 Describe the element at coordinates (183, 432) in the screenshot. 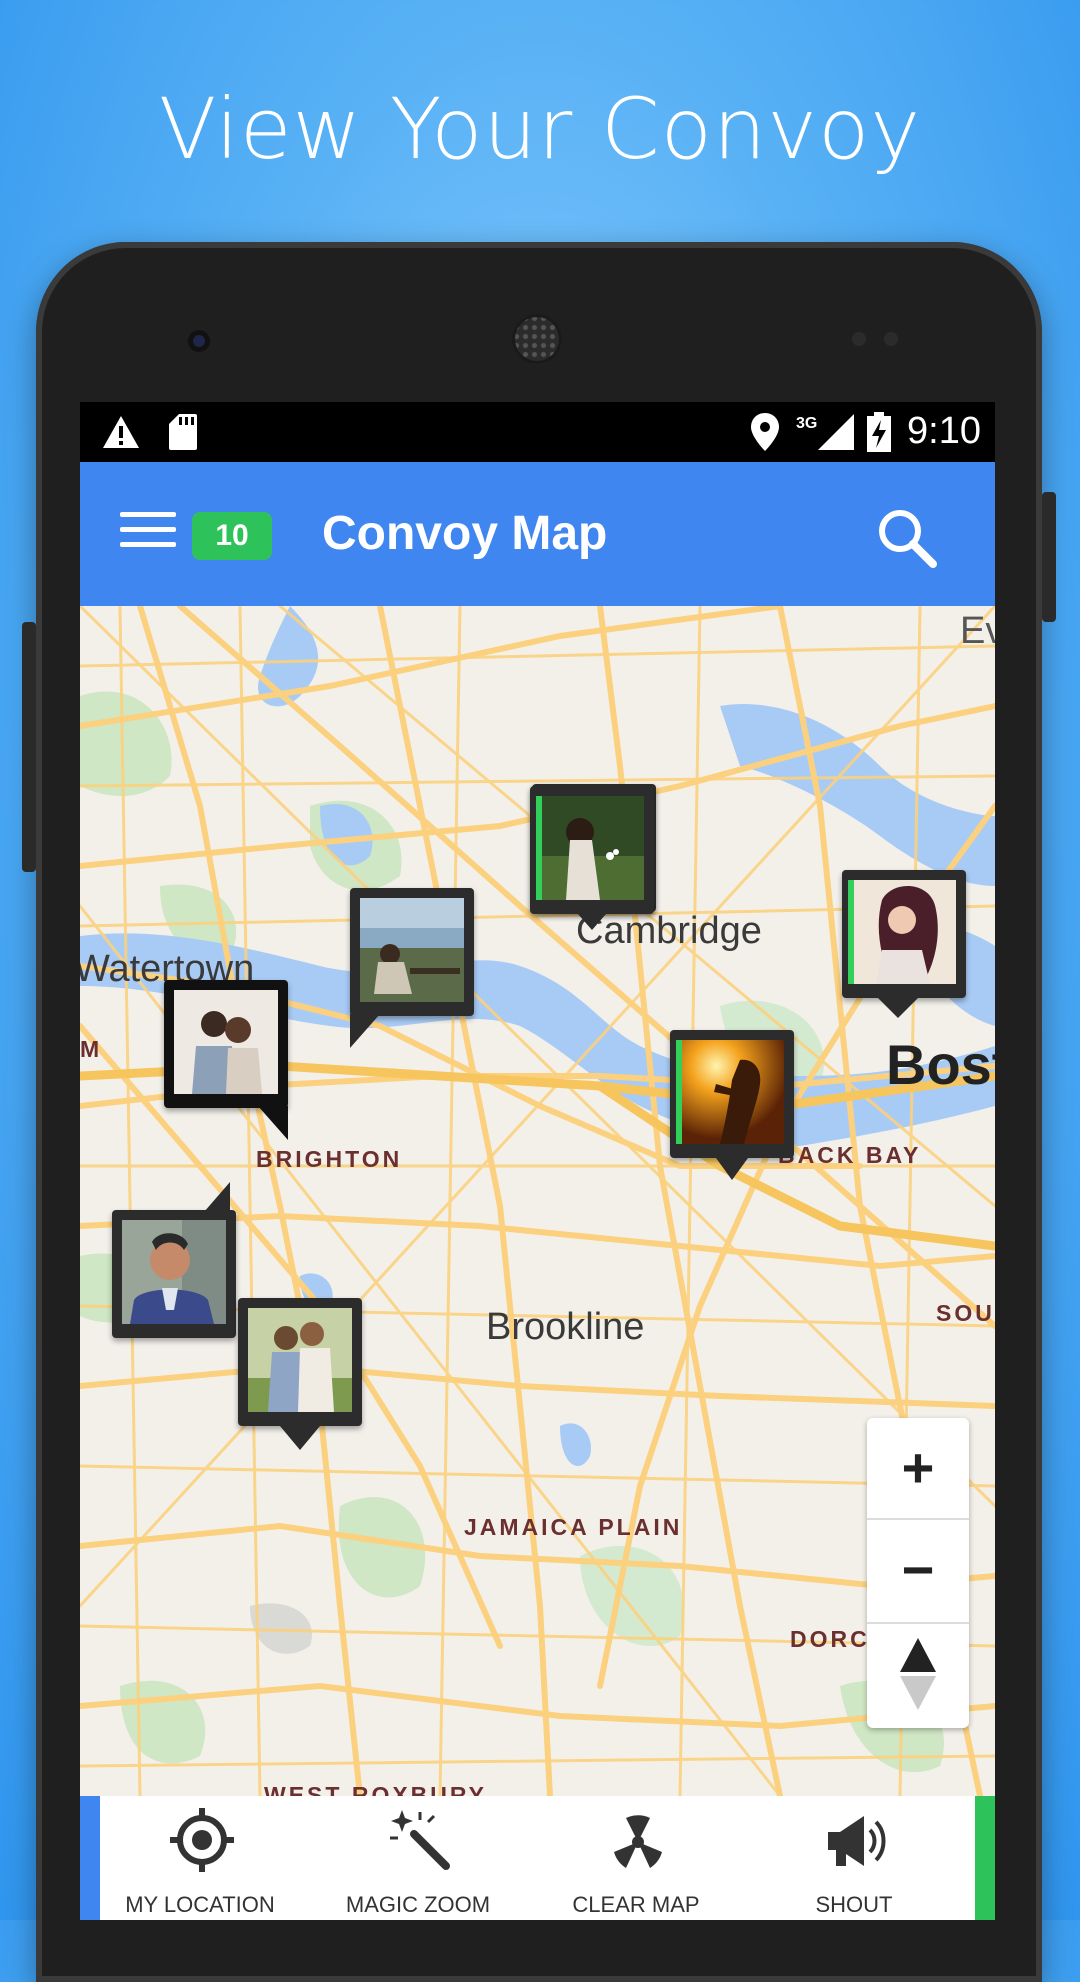

I see `sd-card-icon` at that location.